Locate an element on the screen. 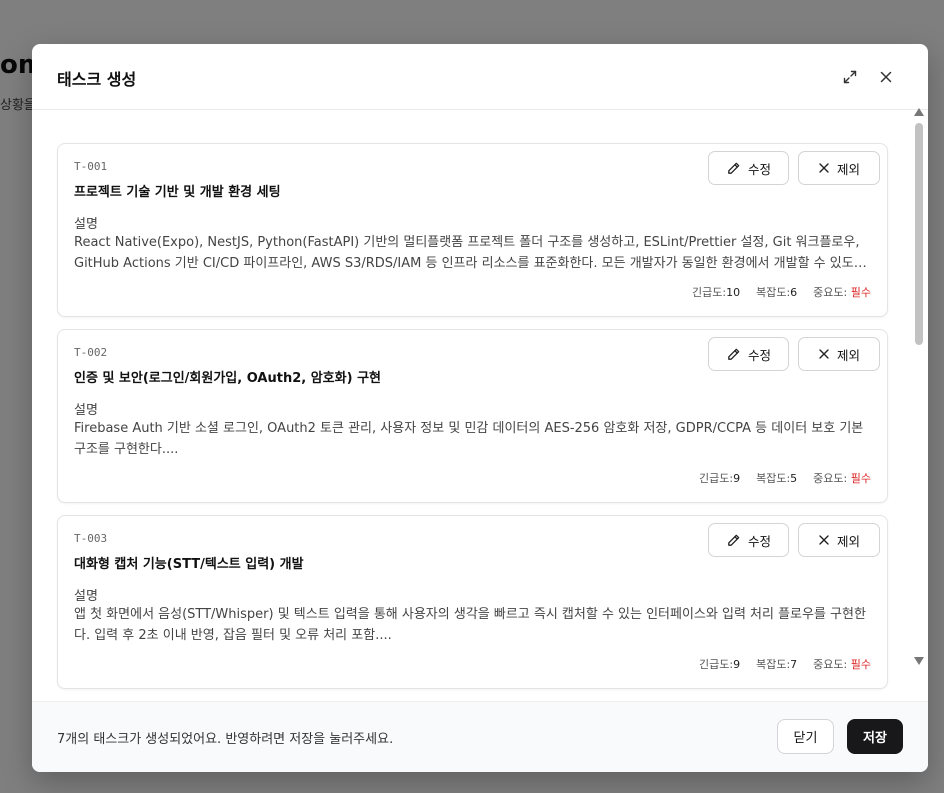 The image size is (944, 793). task-id: T-001 is located at coordinates (91, 166).